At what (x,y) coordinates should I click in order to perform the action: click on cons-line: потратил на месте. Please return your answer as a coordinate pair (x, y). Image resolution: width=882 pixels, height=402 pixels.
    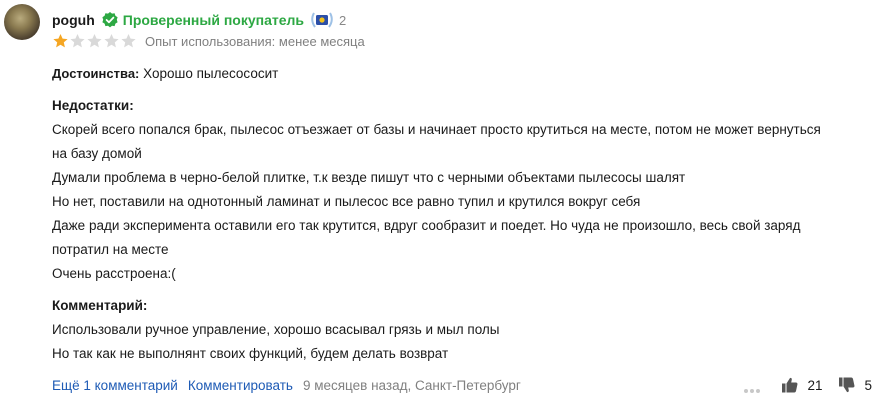
    Looking at the image, I should click on (110, 249).